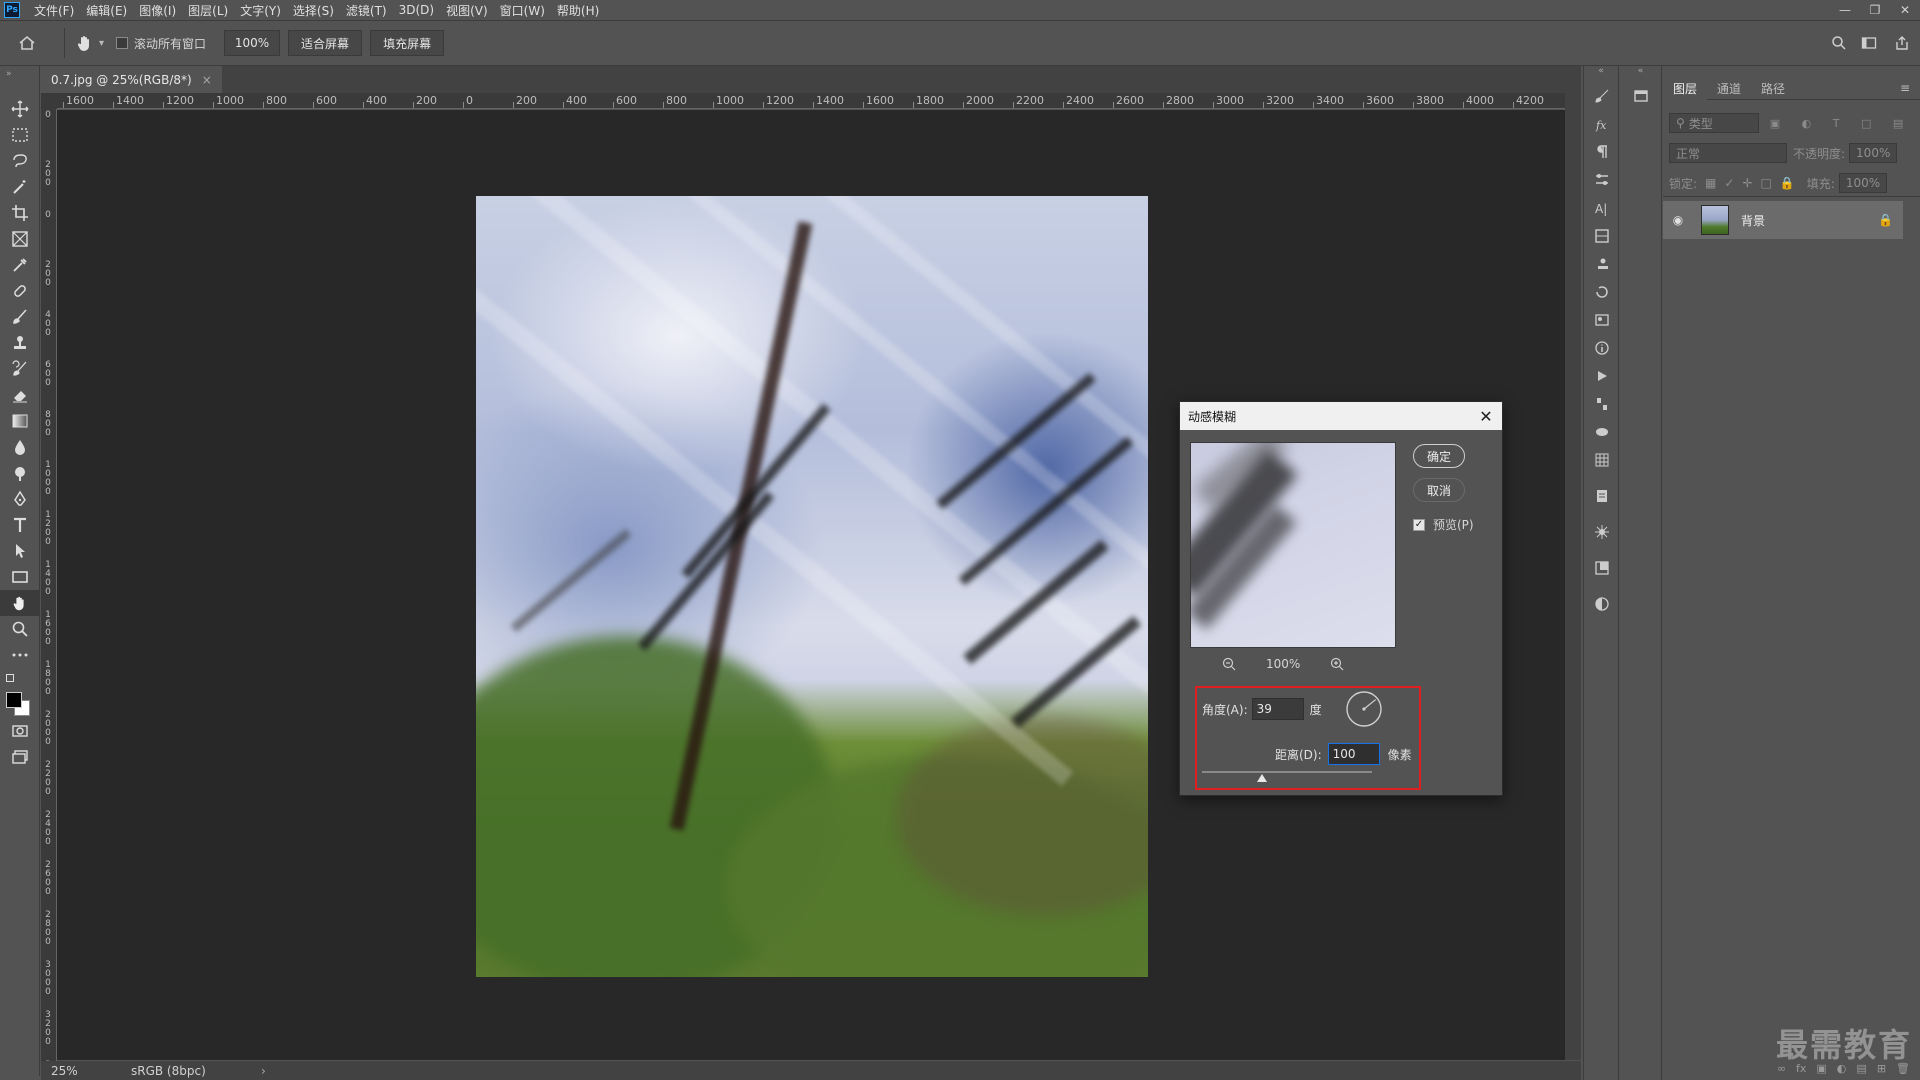  I want to click on fill-screen-button: 填充屏幕, so click(407, 43).